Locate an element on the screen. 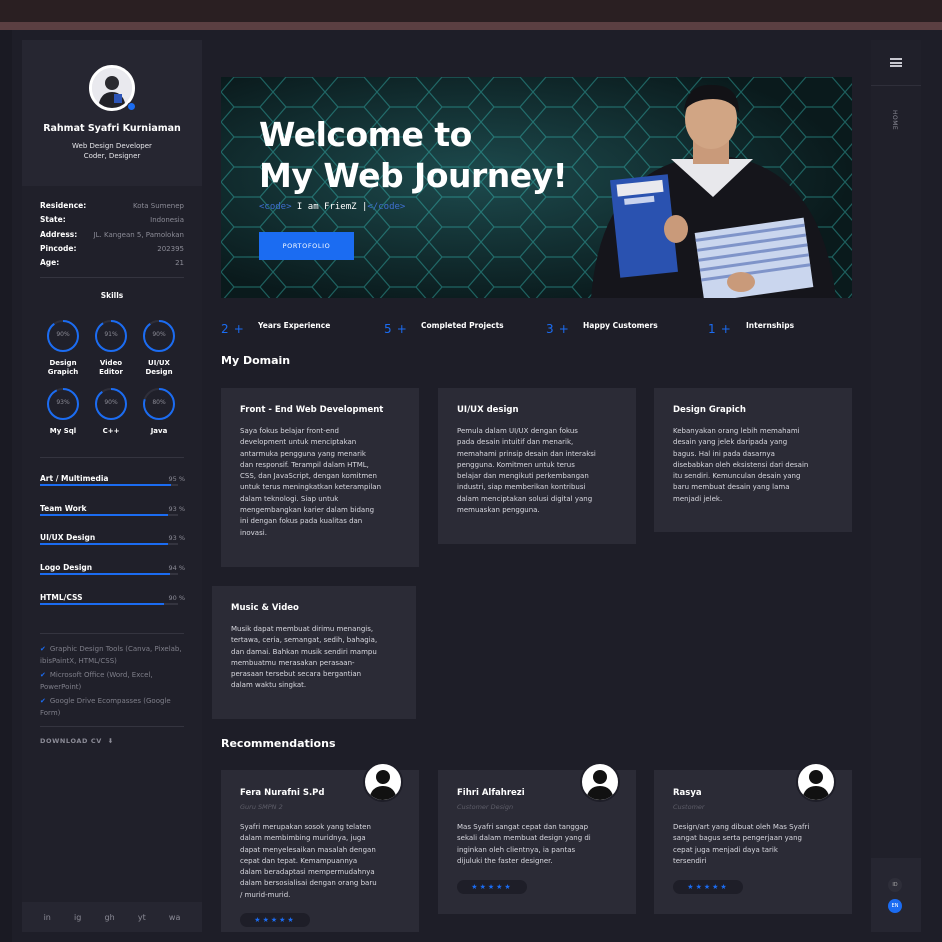 This screenshot has height=942, width=942. bar-skill-label: UI/UX Design is located at coordinates (68, 537).